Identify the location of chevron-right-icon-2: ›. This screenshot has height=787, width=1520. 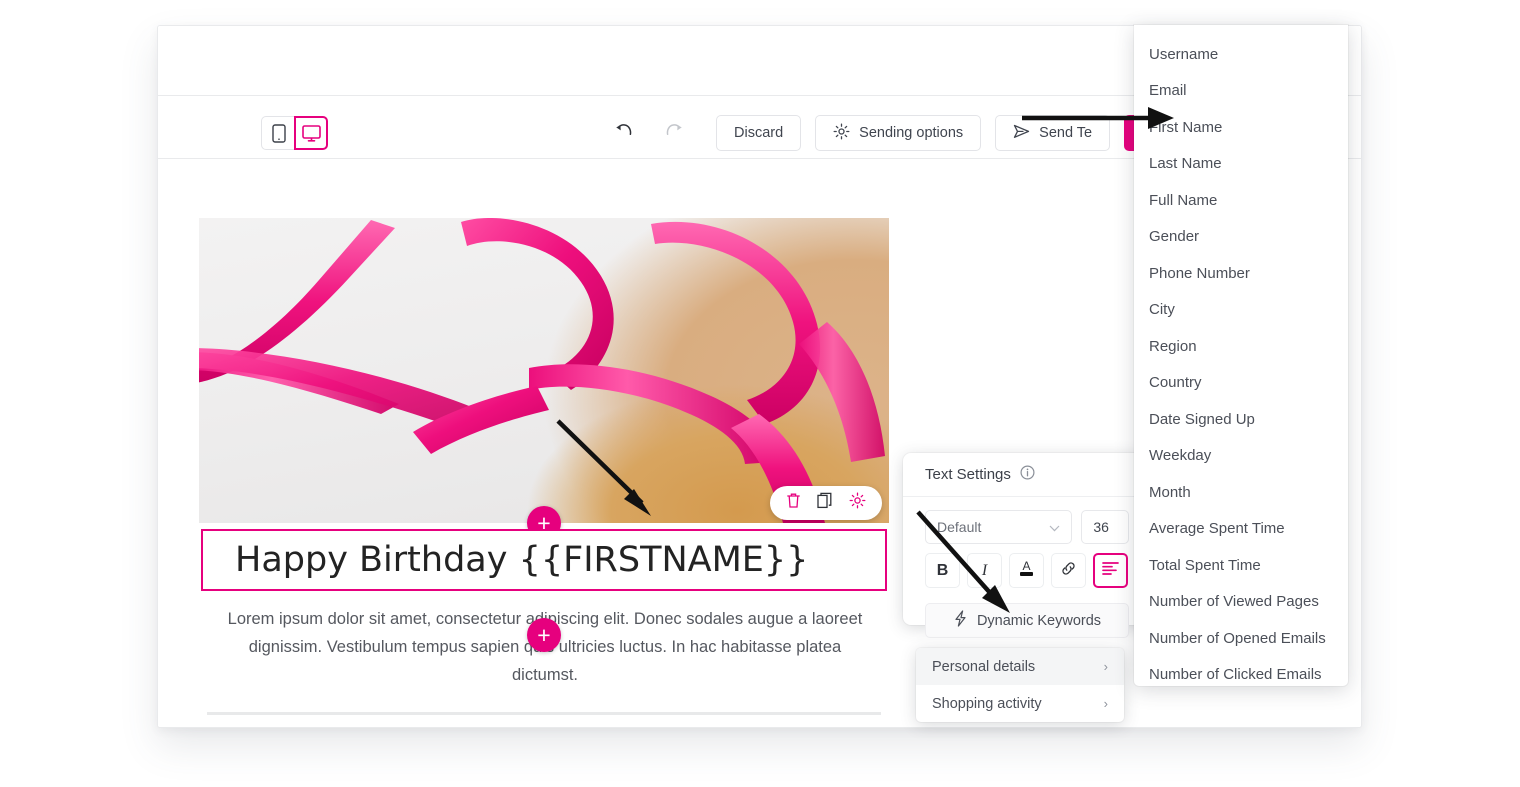
(1105, 703).